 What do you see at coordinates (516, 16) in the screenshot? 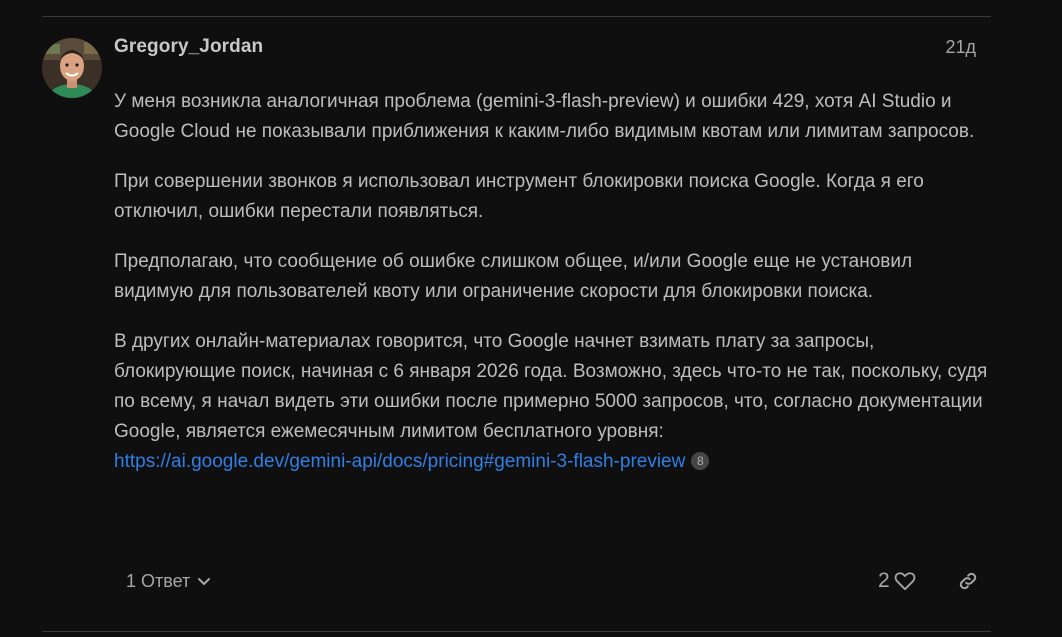
I see `divider-top` at bounding box center [516, 16].